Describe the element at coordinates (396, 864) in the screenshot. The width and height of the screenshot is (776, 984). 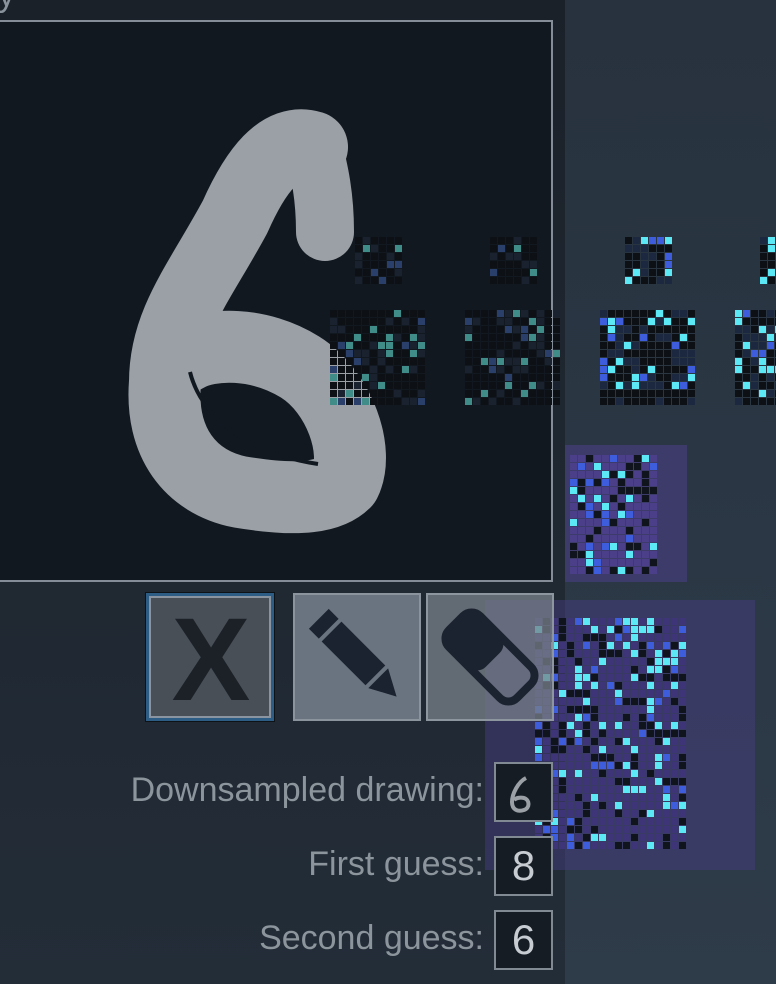
I see `first-guess-label: First guess:` at that location.